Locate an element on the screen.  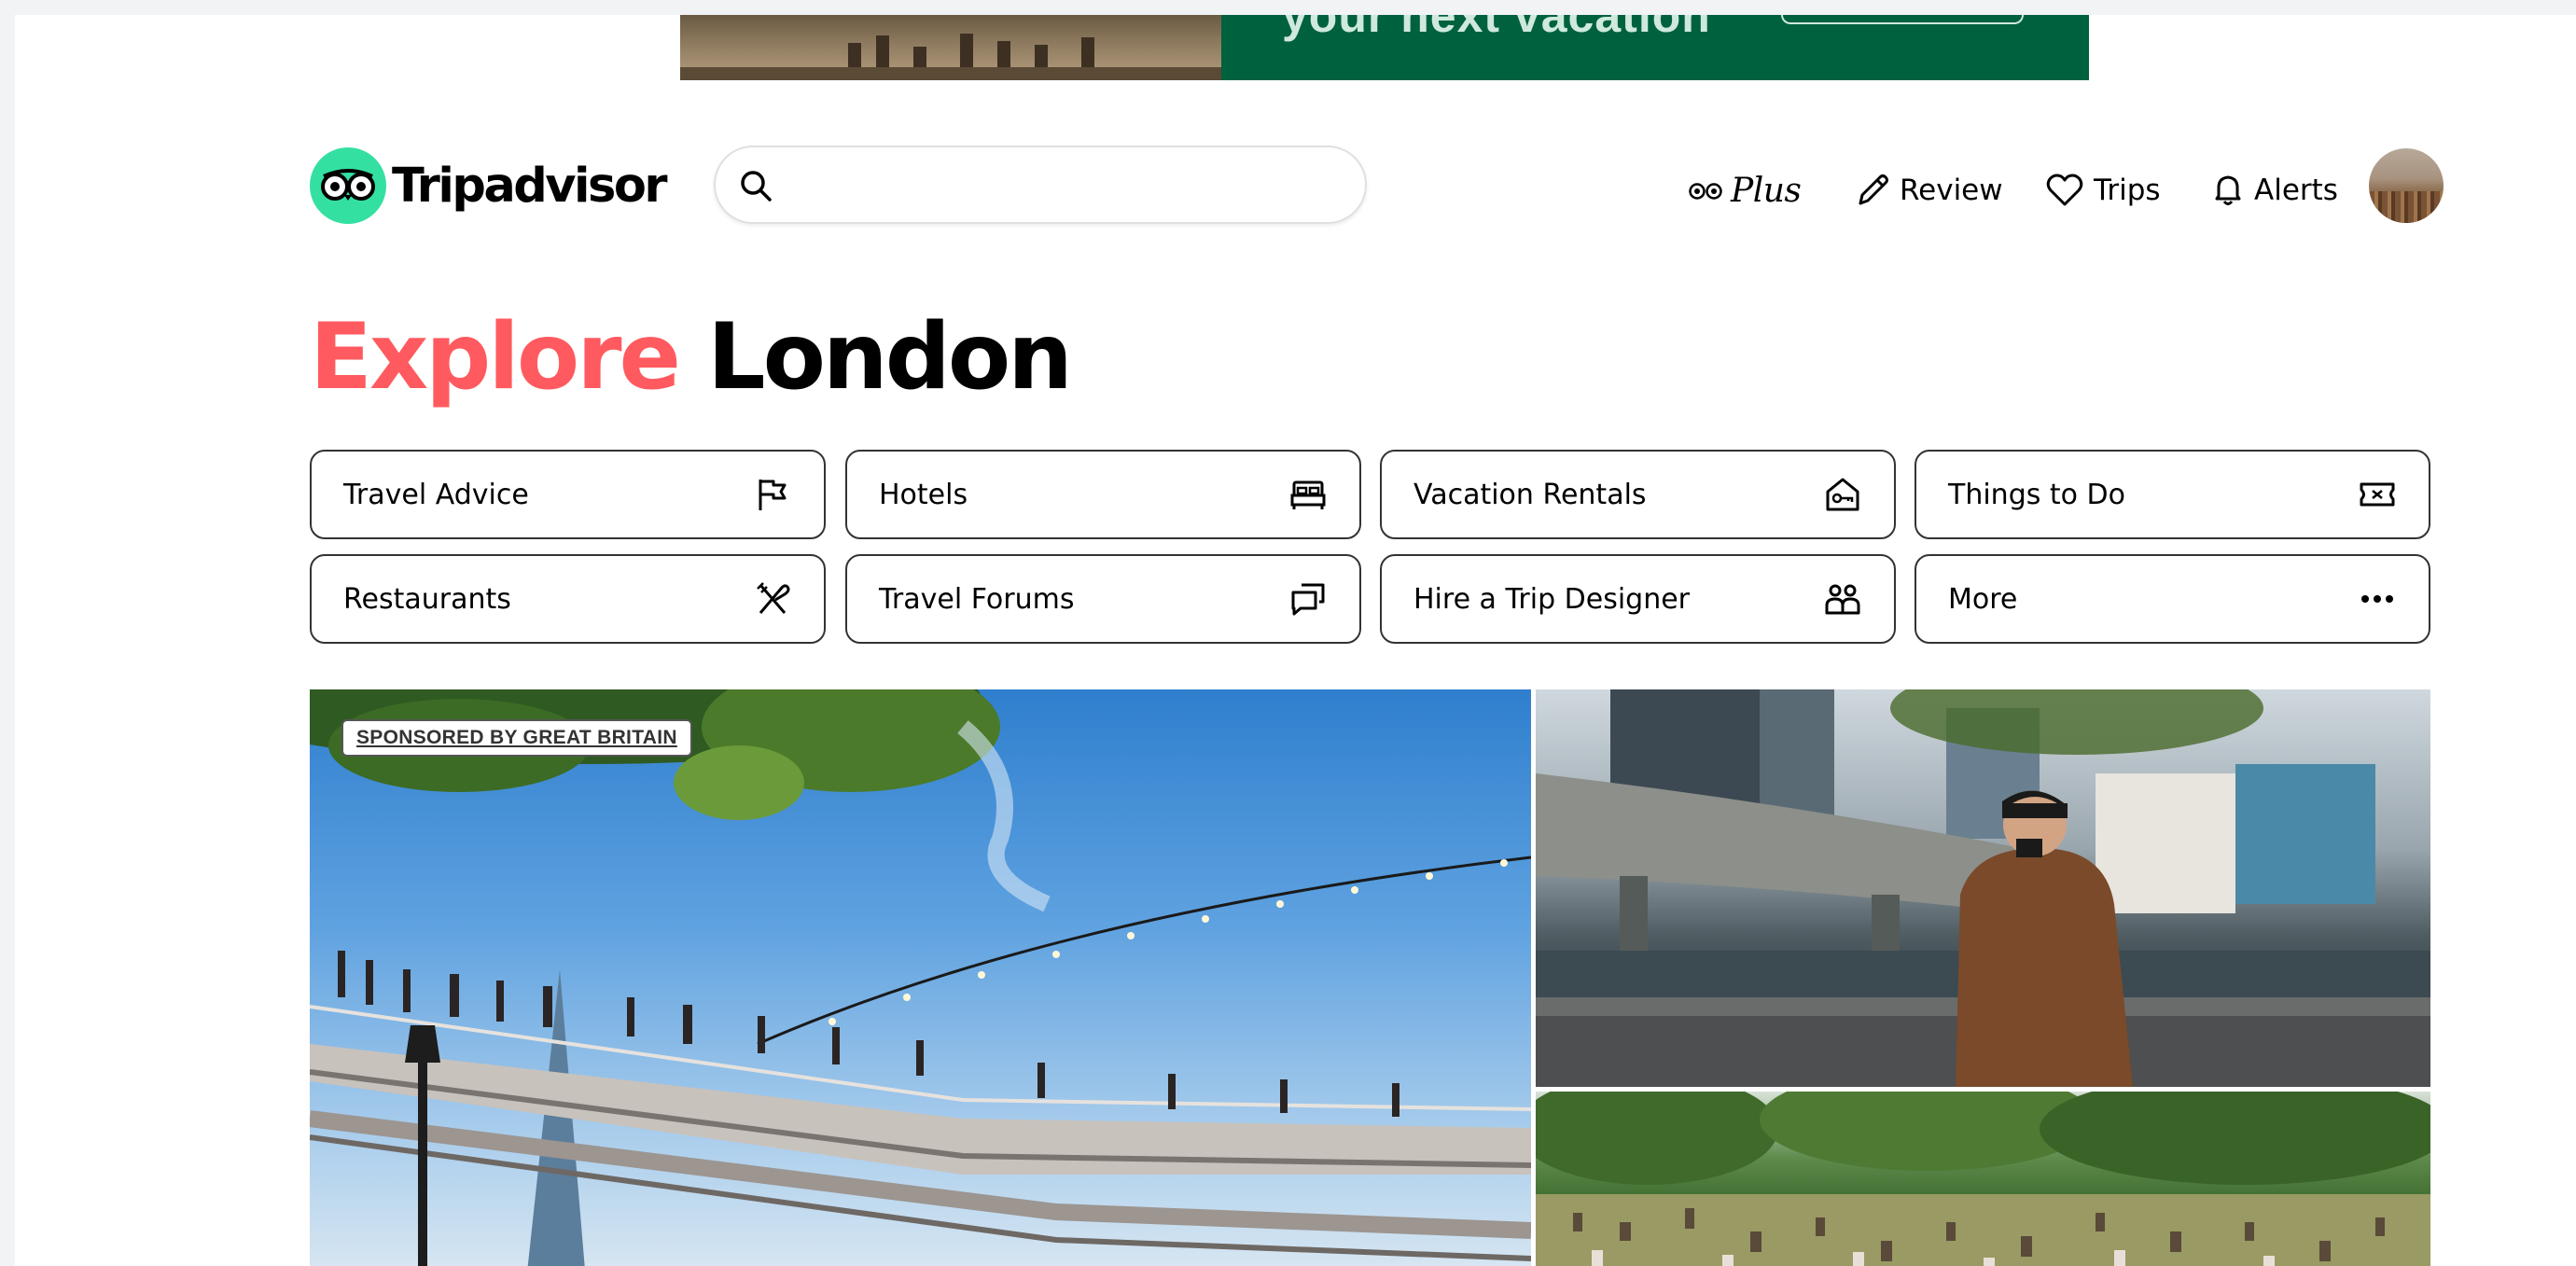
nav-alerts: Alerts is located at coordinates (2274, 190).